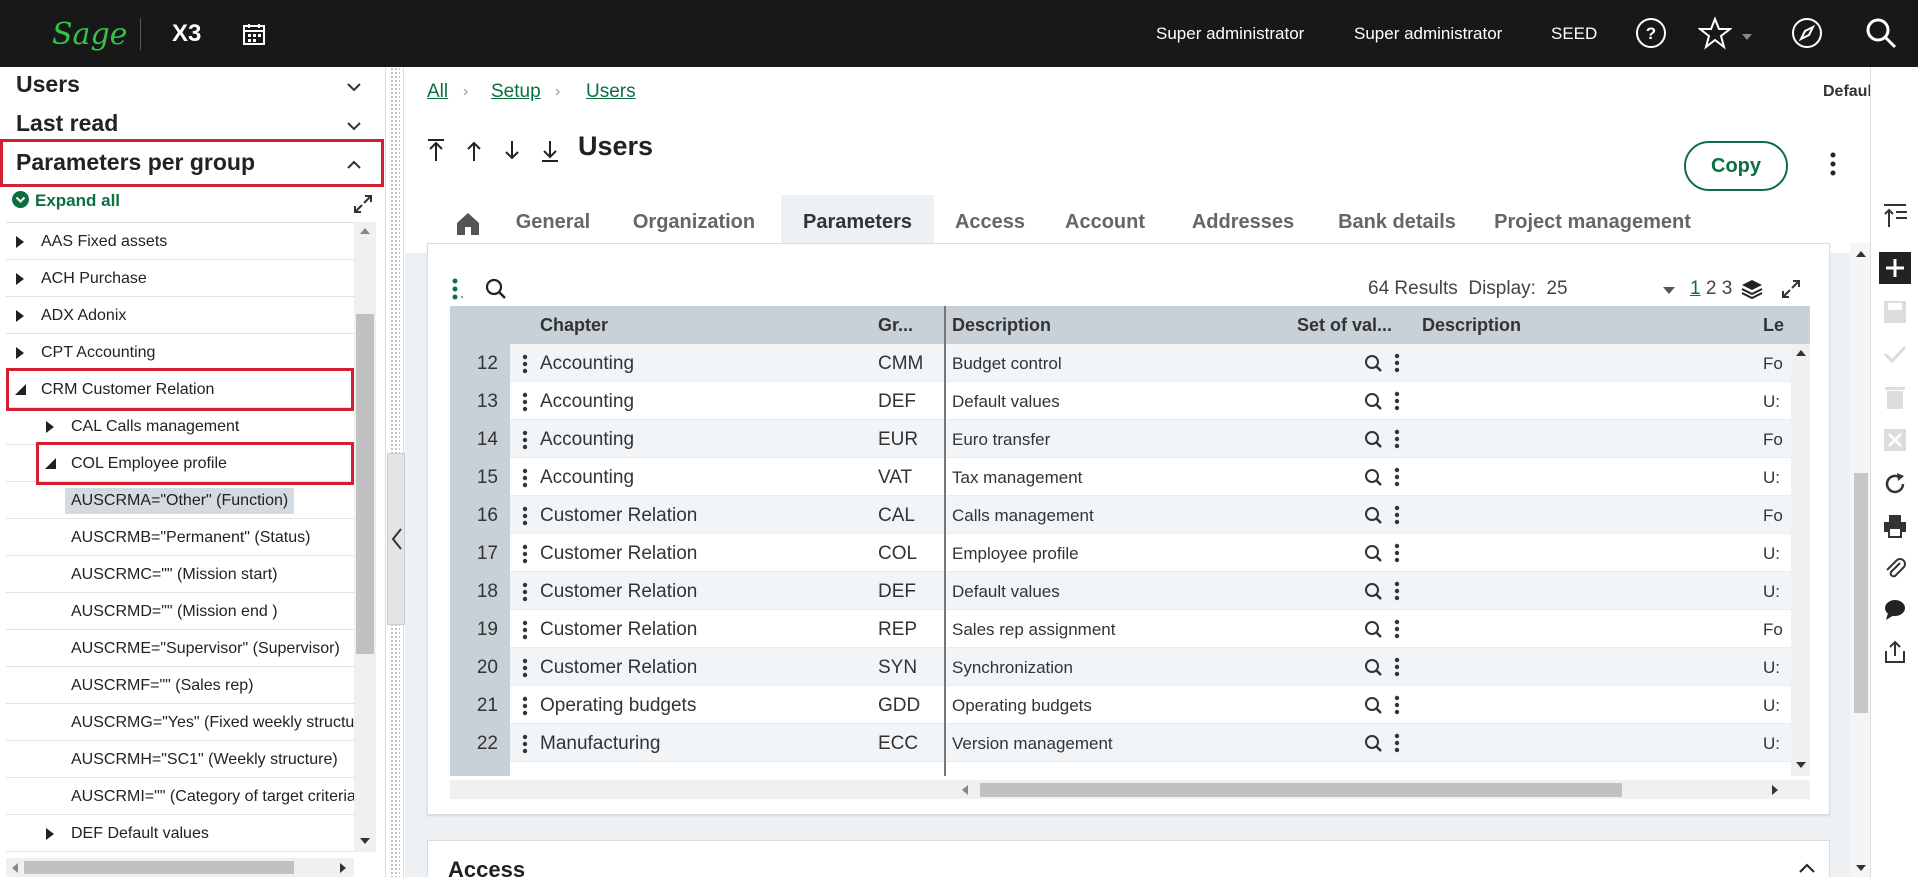 This screenshot has width=1918, height=877. I want to click on cell-group: DEF, so click(897, 402).